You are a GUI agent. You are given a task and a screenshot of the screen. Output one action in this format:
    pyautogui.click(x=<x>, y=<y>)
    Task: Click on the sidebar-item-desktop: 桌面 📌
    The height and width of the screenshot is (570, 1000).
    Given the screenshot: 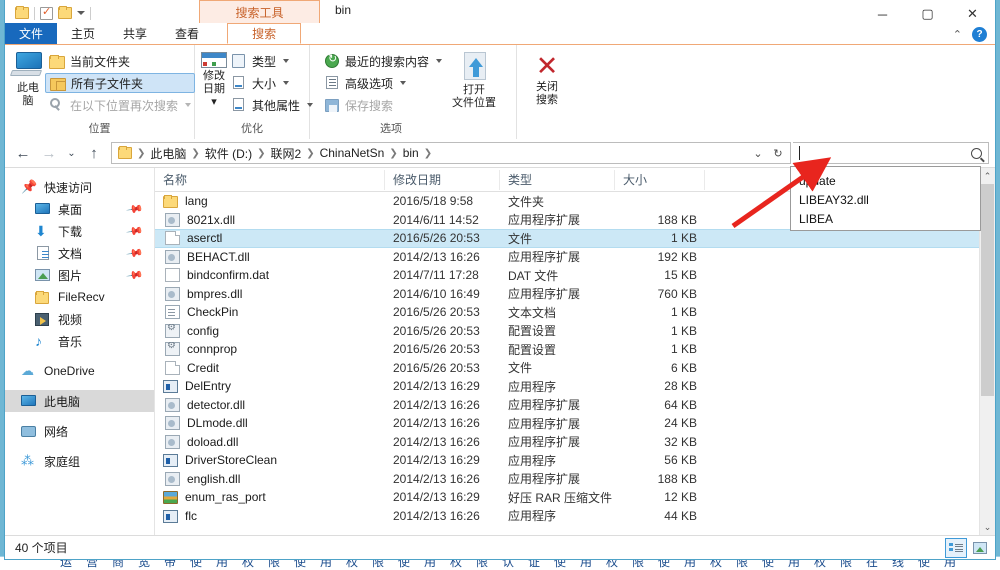 What is the action you would take?
    pyautogui.click(x=79, y=209)
    